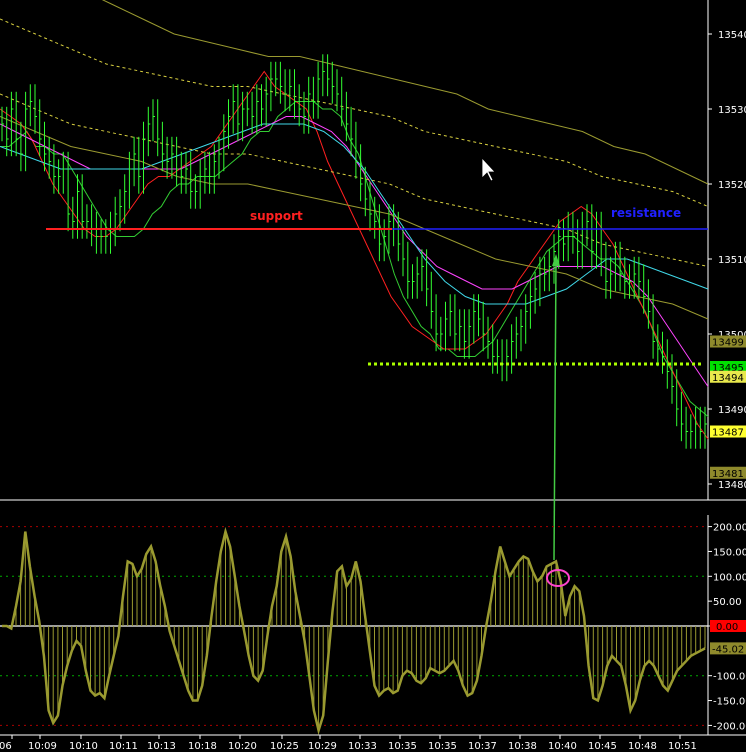 This screenshot has height=752, width=746. Describe the element at coordinates (728, 433) in the screenshot. I see `price-tag-label: 13487` at that location.